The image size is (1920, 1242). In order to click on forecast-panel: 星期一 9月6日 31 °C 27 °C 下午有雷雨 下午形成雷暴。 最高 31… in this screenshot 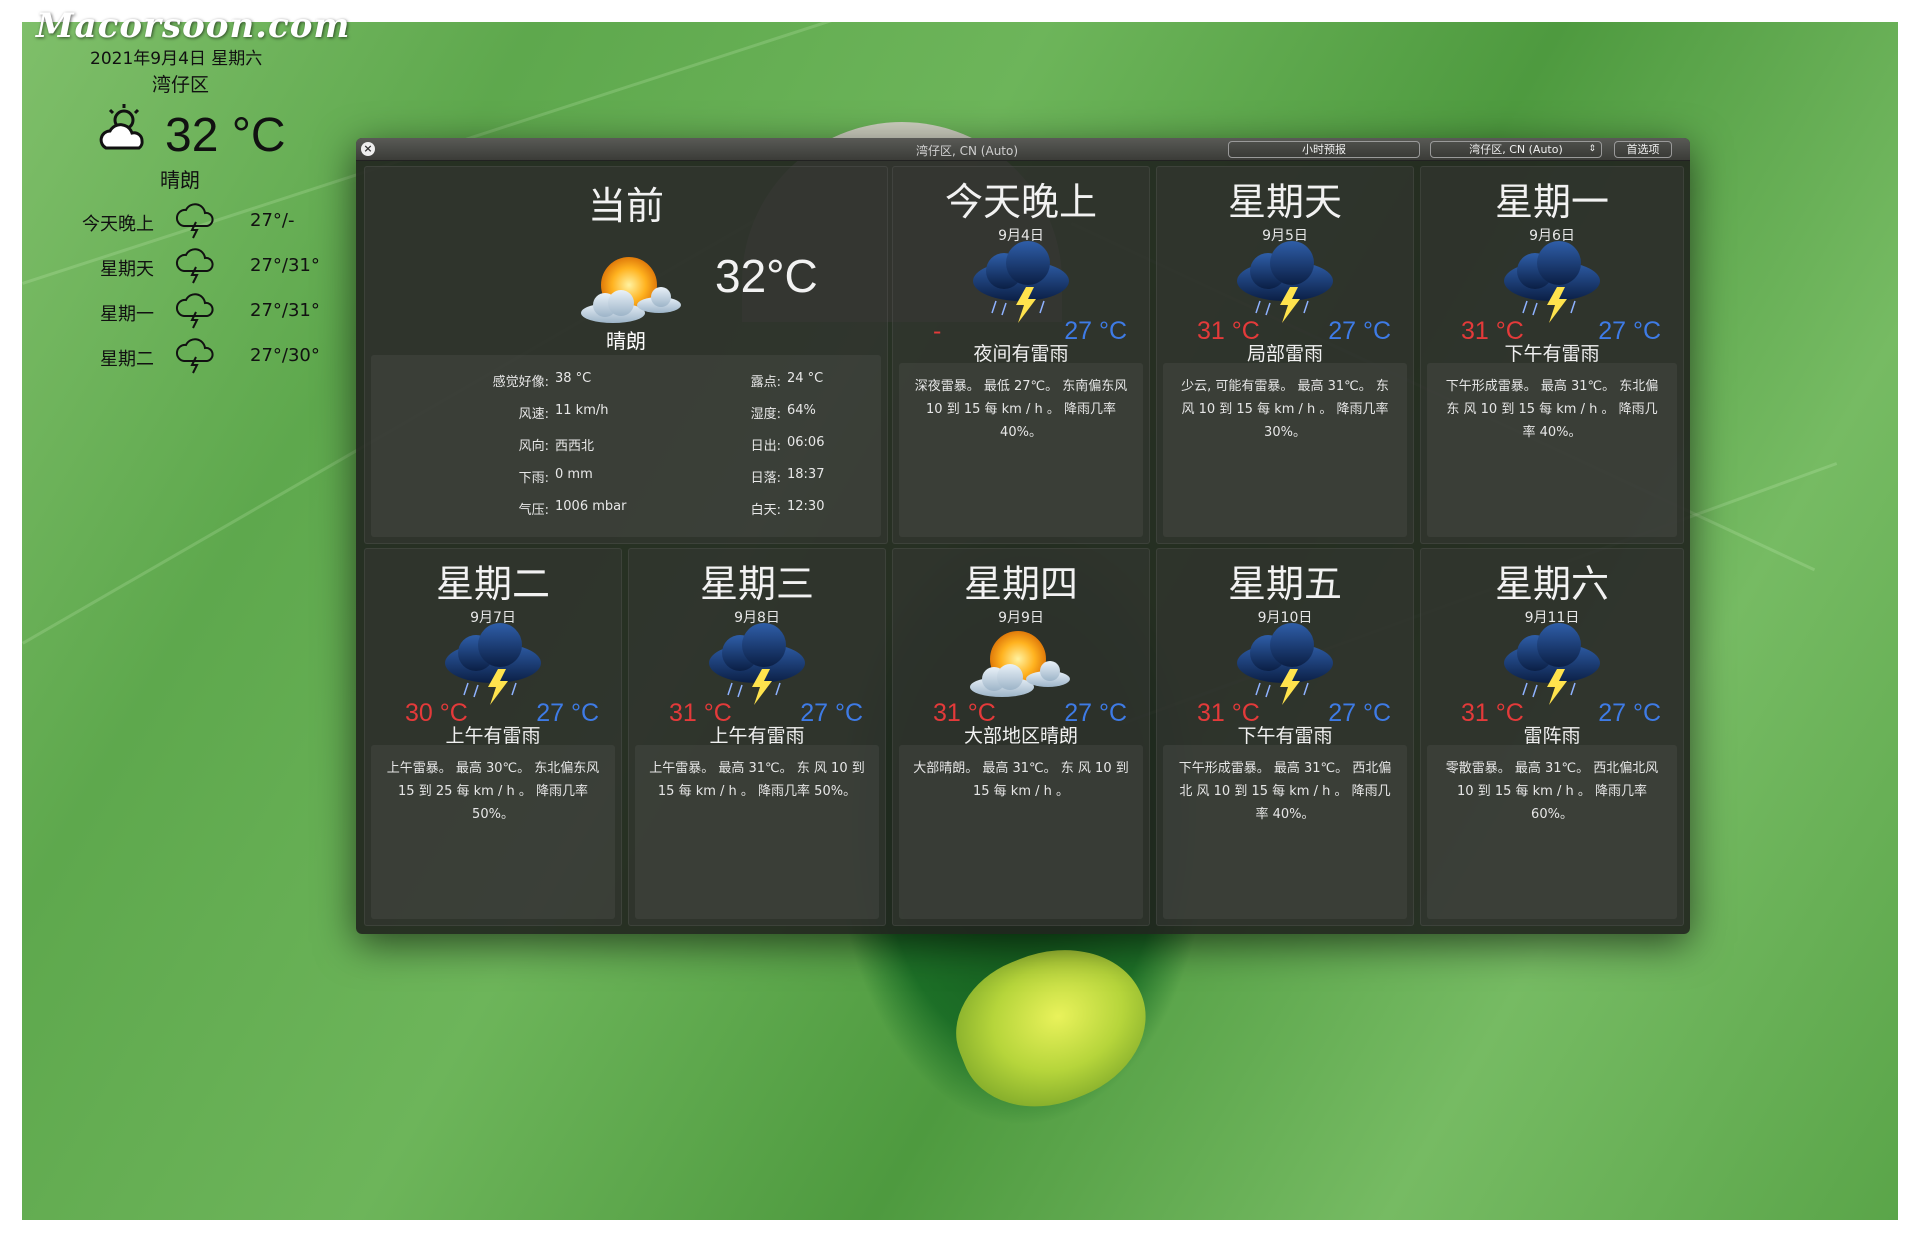, I will do `click(1552, 355)`.